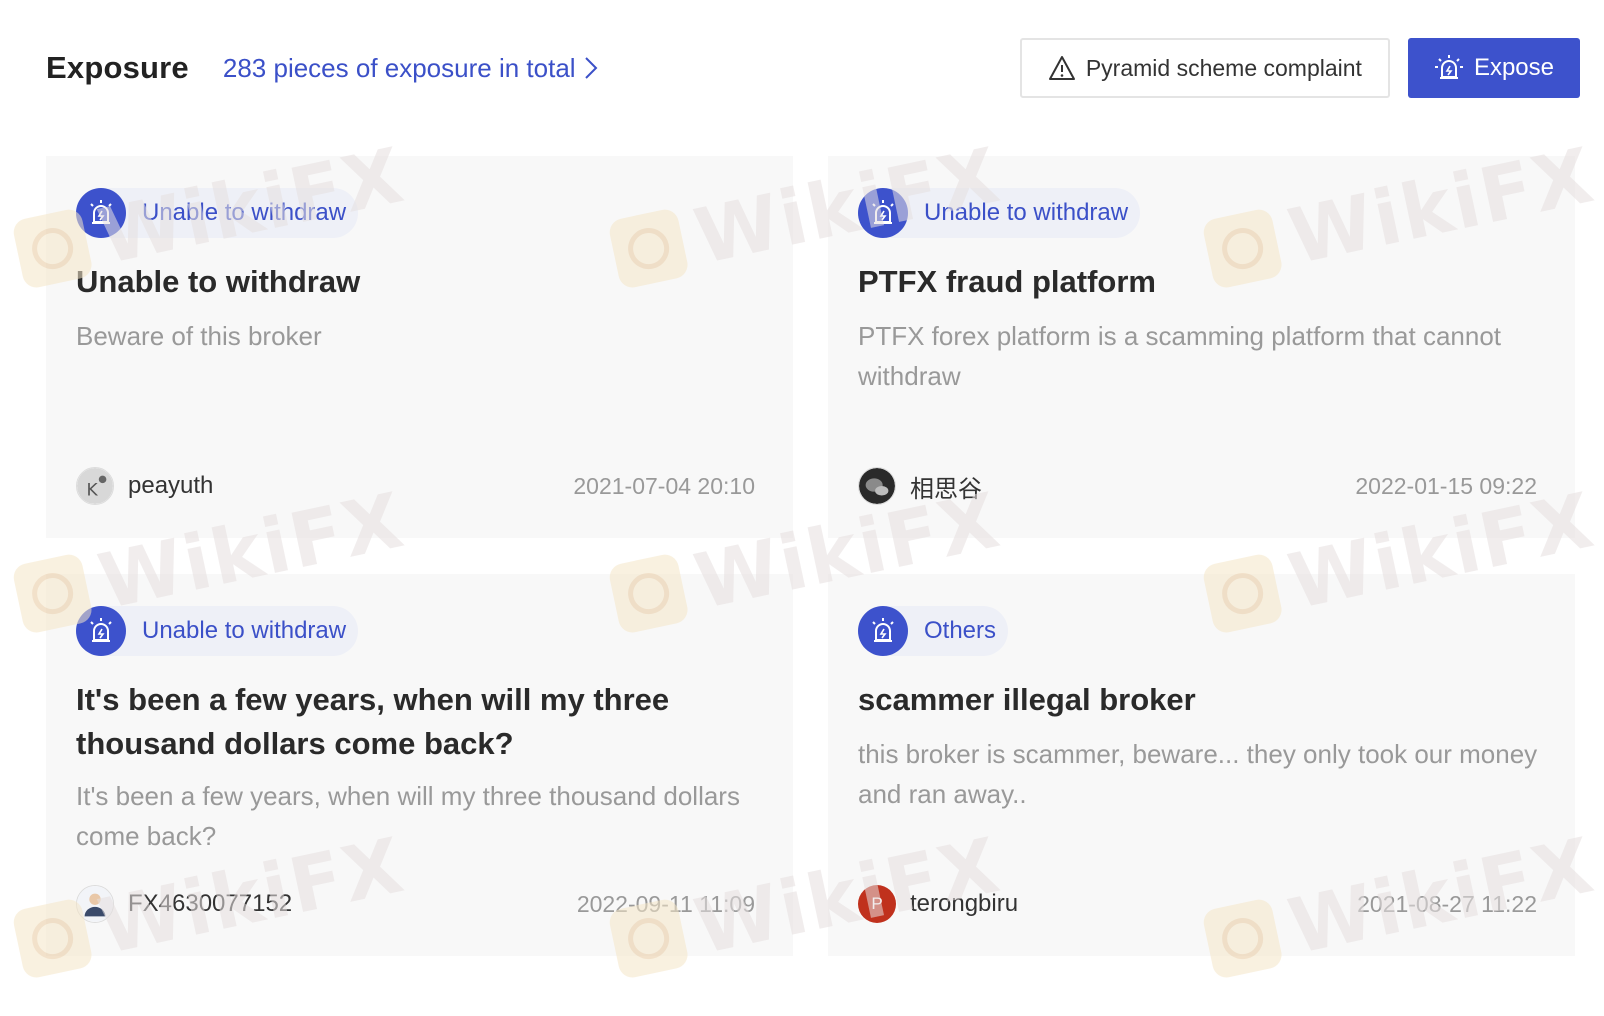  I want to click on expose-button: Expose, so click(1493, 68).